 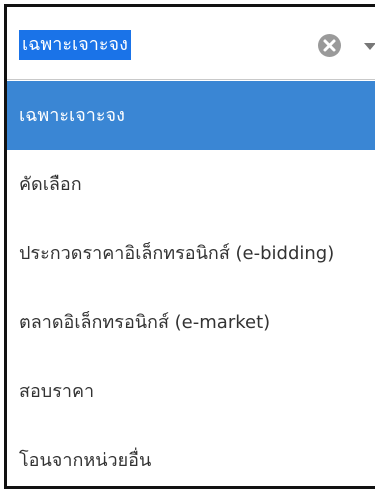 I want to click on selected-value: เฉพาะเจาะจง, so click(x=75, y=45).